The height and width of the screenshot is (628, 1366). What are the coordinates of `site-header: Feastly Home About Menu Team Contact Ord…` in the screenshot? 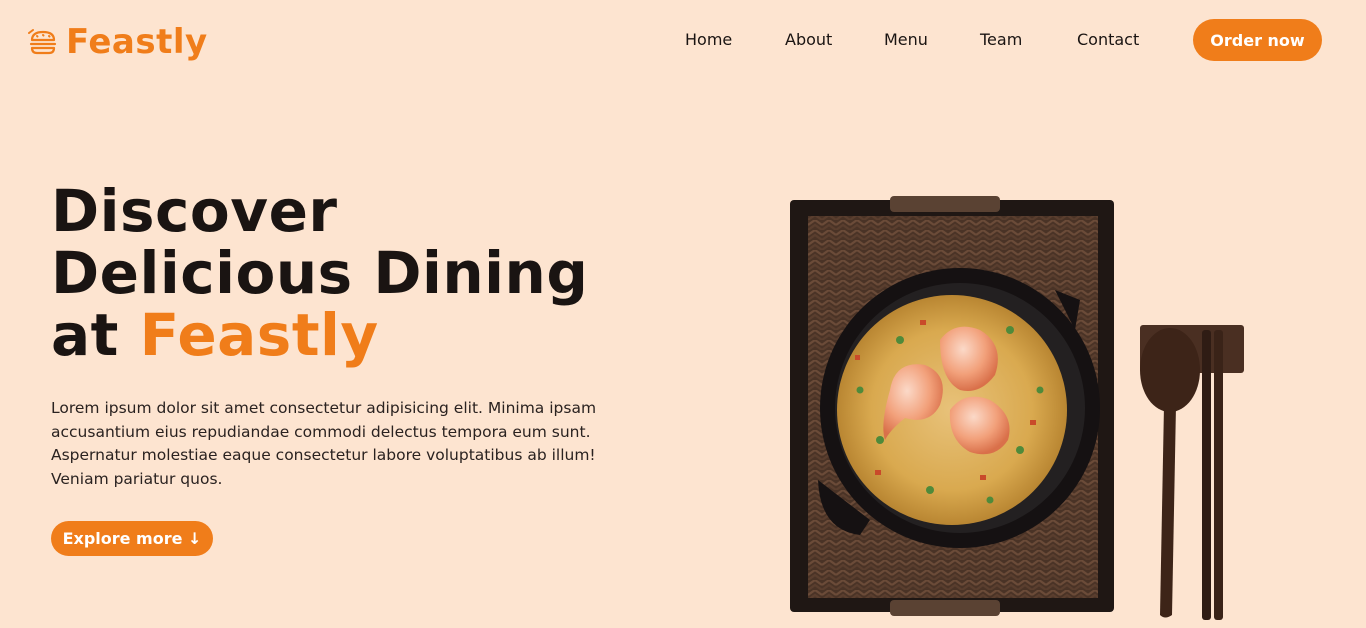 It's located at (683, 41).